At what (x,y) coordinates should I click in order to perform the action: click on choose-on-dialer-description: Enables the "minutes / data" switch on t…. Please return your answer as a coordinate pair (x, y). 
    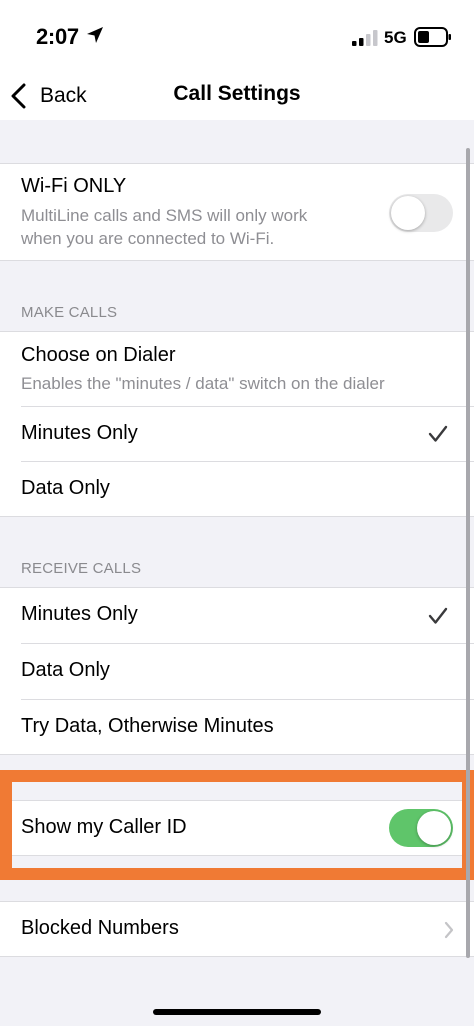
    Looking at the image, I should click on (203, 383).